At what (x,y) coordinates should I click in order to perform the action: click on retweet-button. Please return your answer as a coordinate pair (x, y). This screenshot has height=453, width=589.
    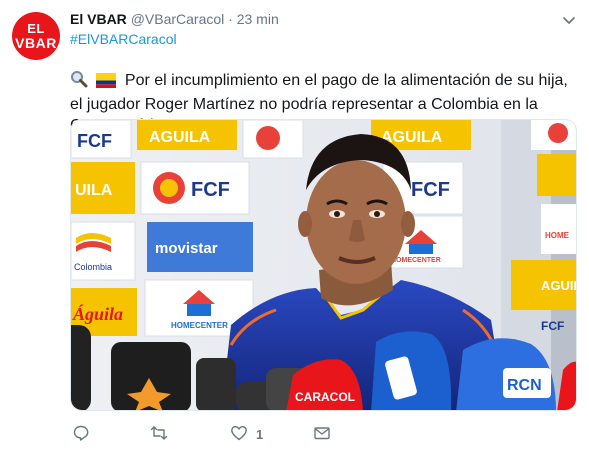
    Looking at the image, I should click on (159, 434).